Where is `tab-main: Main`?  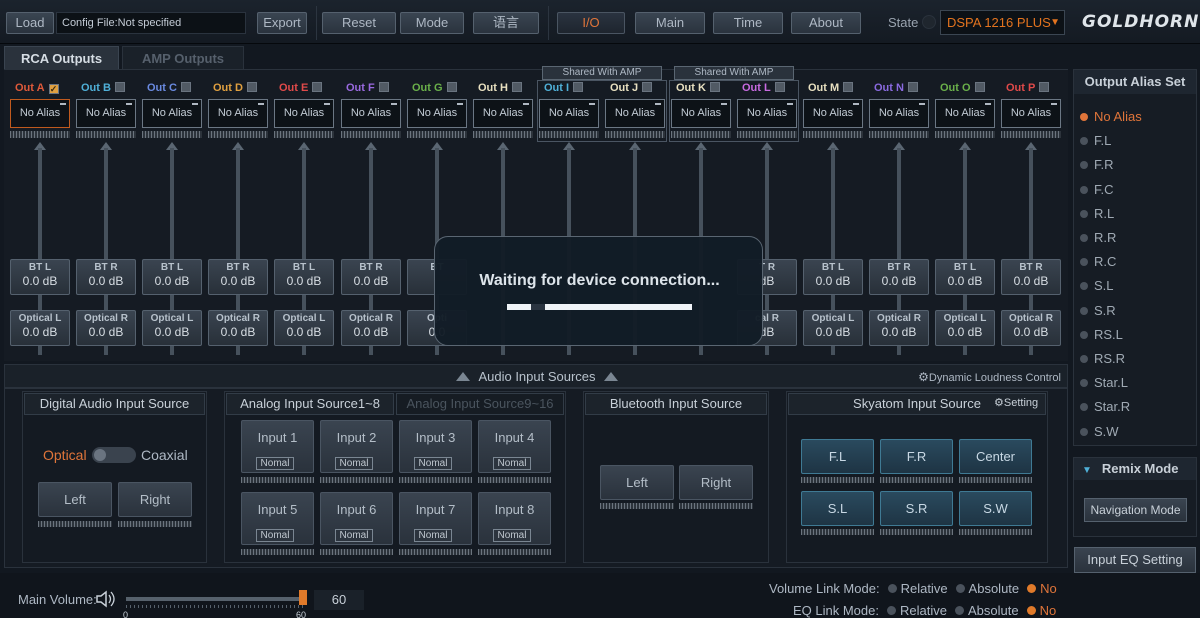 tab-main: Main is located at coordinates (670, 23).